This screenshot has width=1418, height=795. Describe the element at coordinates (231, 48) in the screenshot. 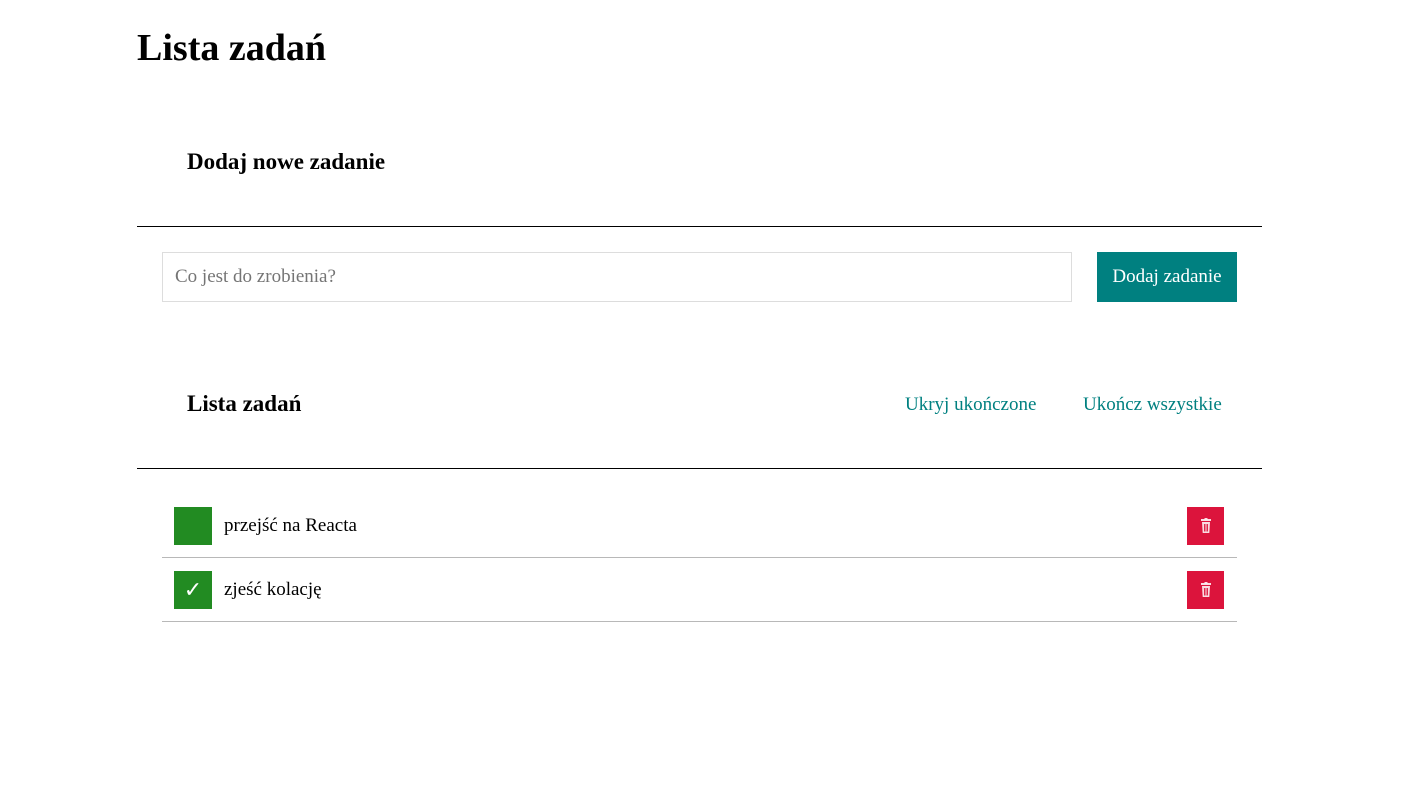

I see `page-title: Lista zadań` at that location.